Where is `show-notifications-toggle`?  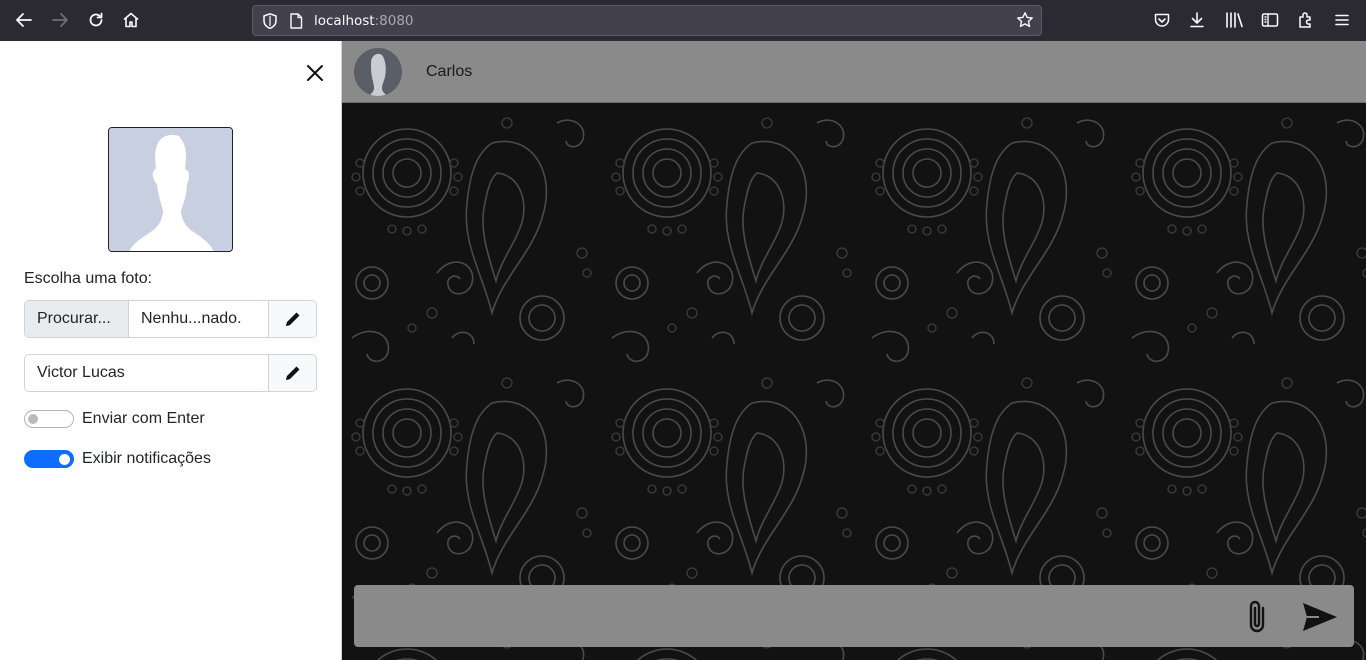
show-notifications-toggle is located at coordinates (49, 459).